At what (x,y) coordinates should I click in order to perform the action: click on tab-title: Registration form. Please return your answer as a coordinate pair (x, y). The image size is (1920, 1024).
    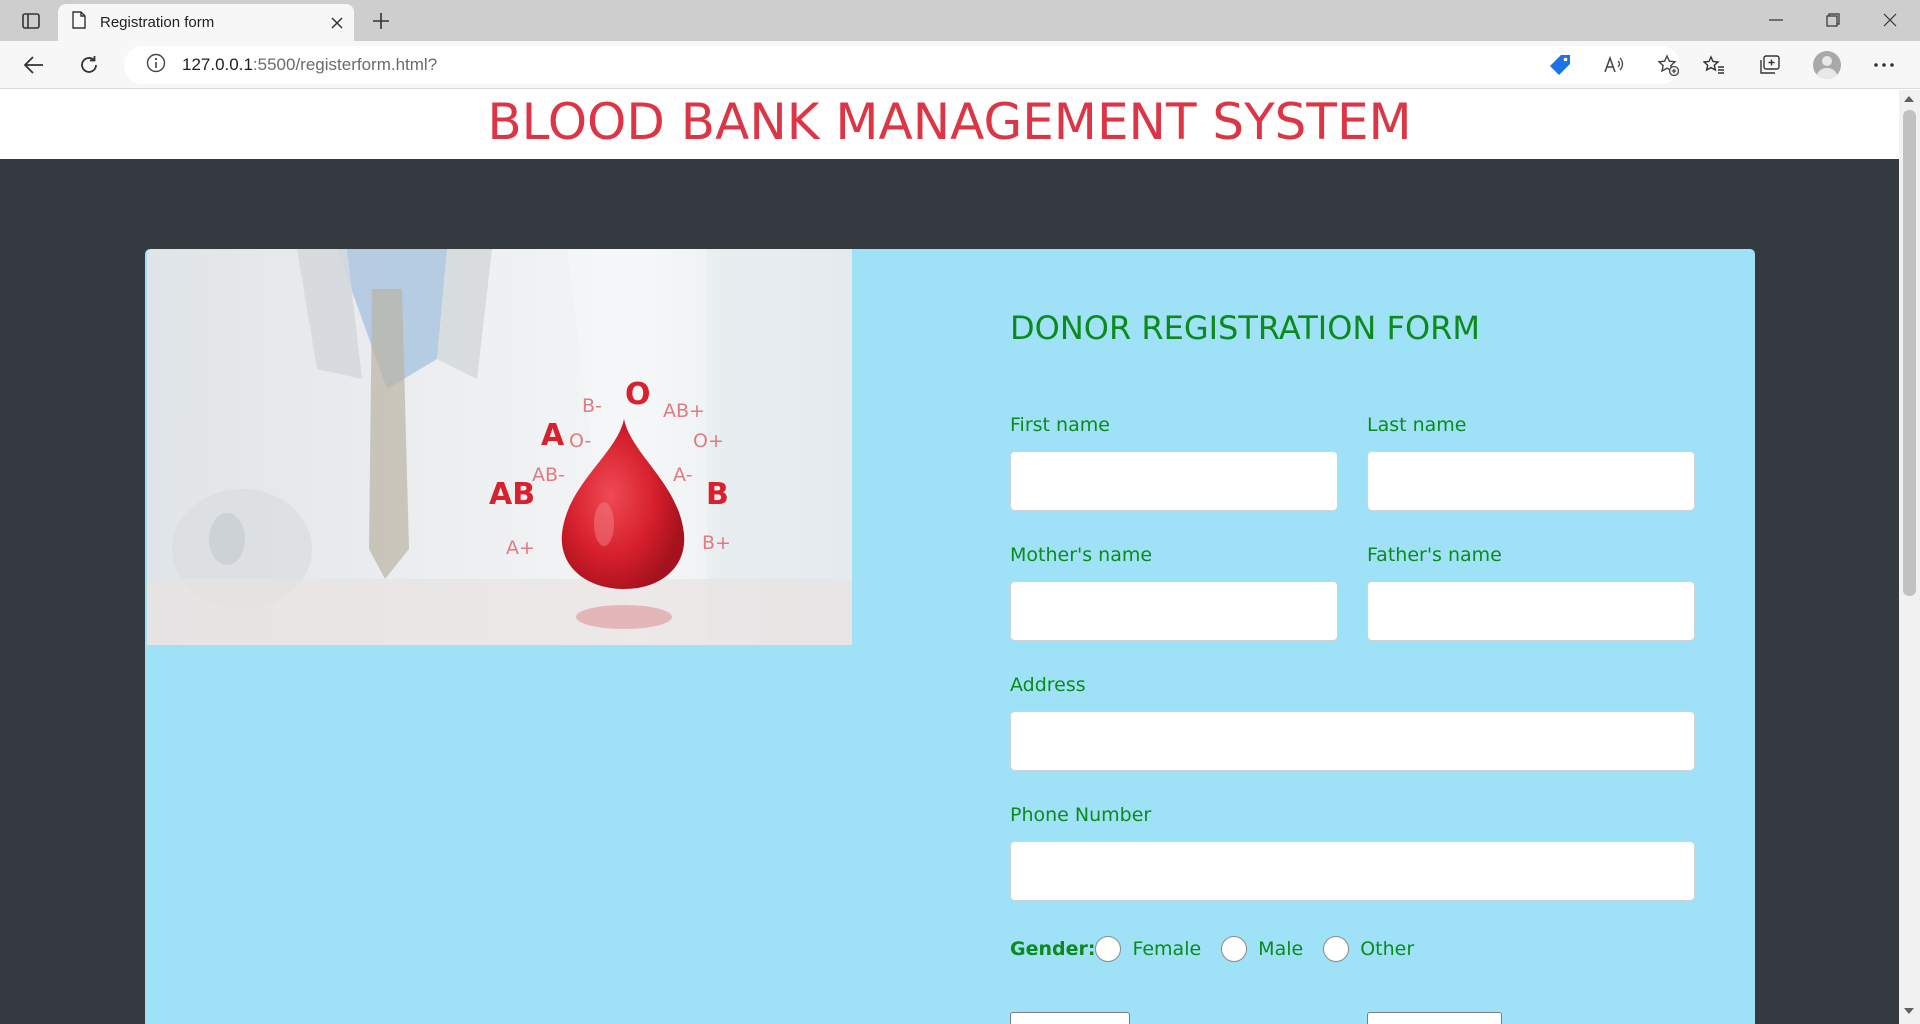
    Looking at the image, I should click on (157, 22).